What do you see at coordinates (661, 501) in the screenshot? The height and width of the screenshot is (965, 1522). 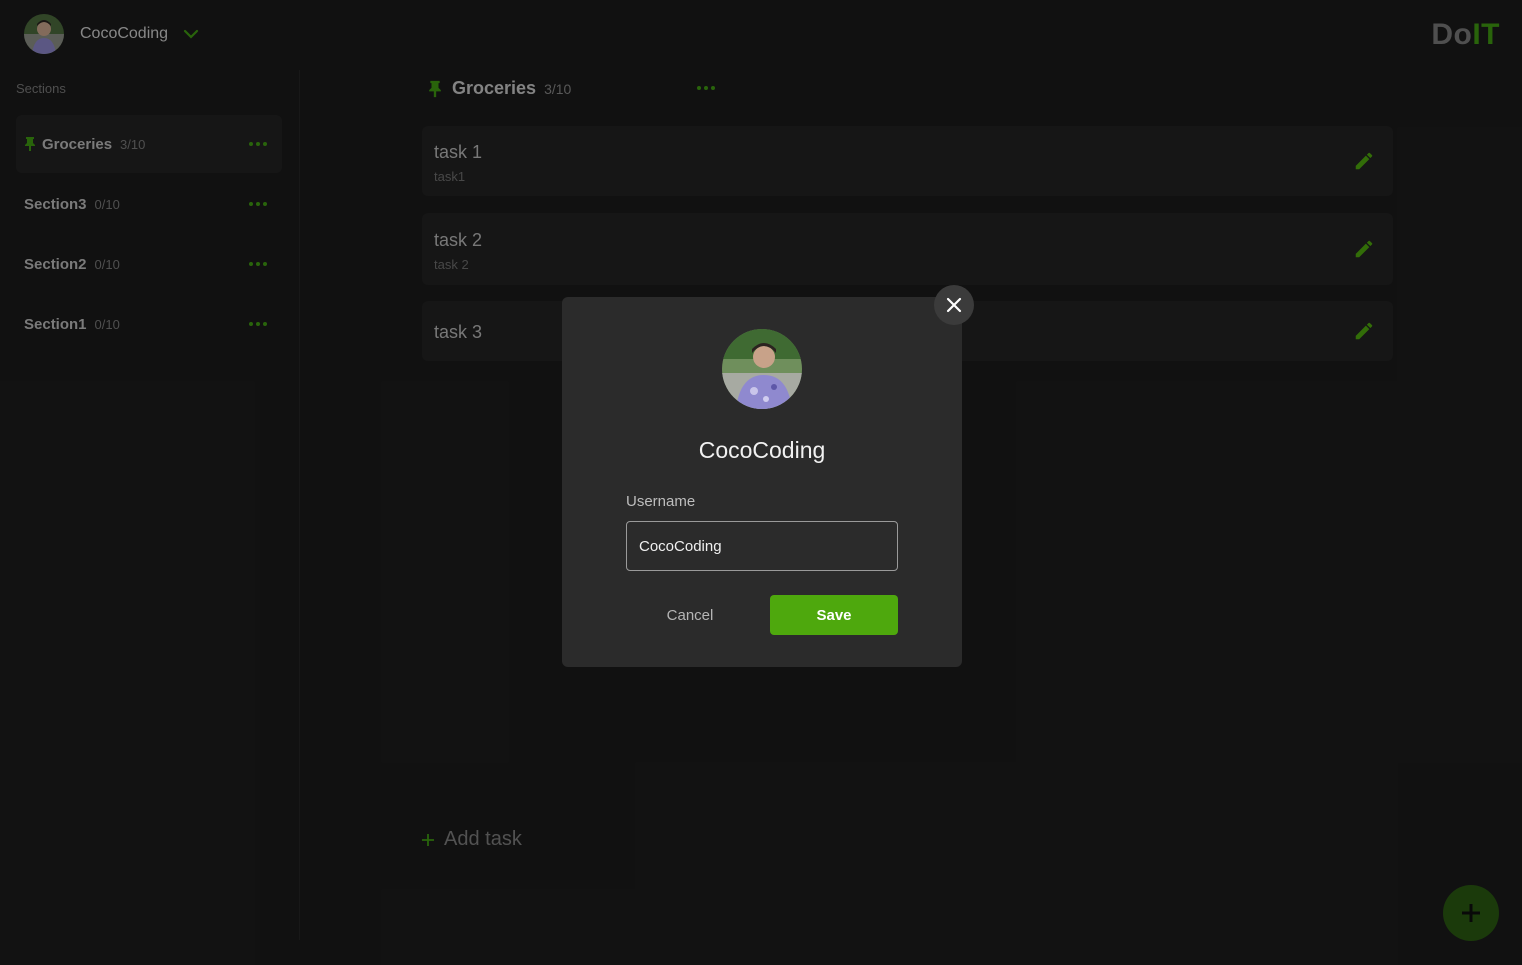 I see `username-label: Username` at bounding box center [661, 501].